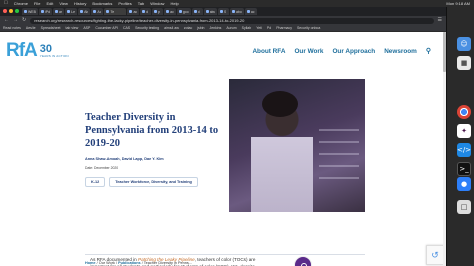  Describe the element at coordinates (464, 150) in the screenshot. I see `vscode-icon: </>` at that location.